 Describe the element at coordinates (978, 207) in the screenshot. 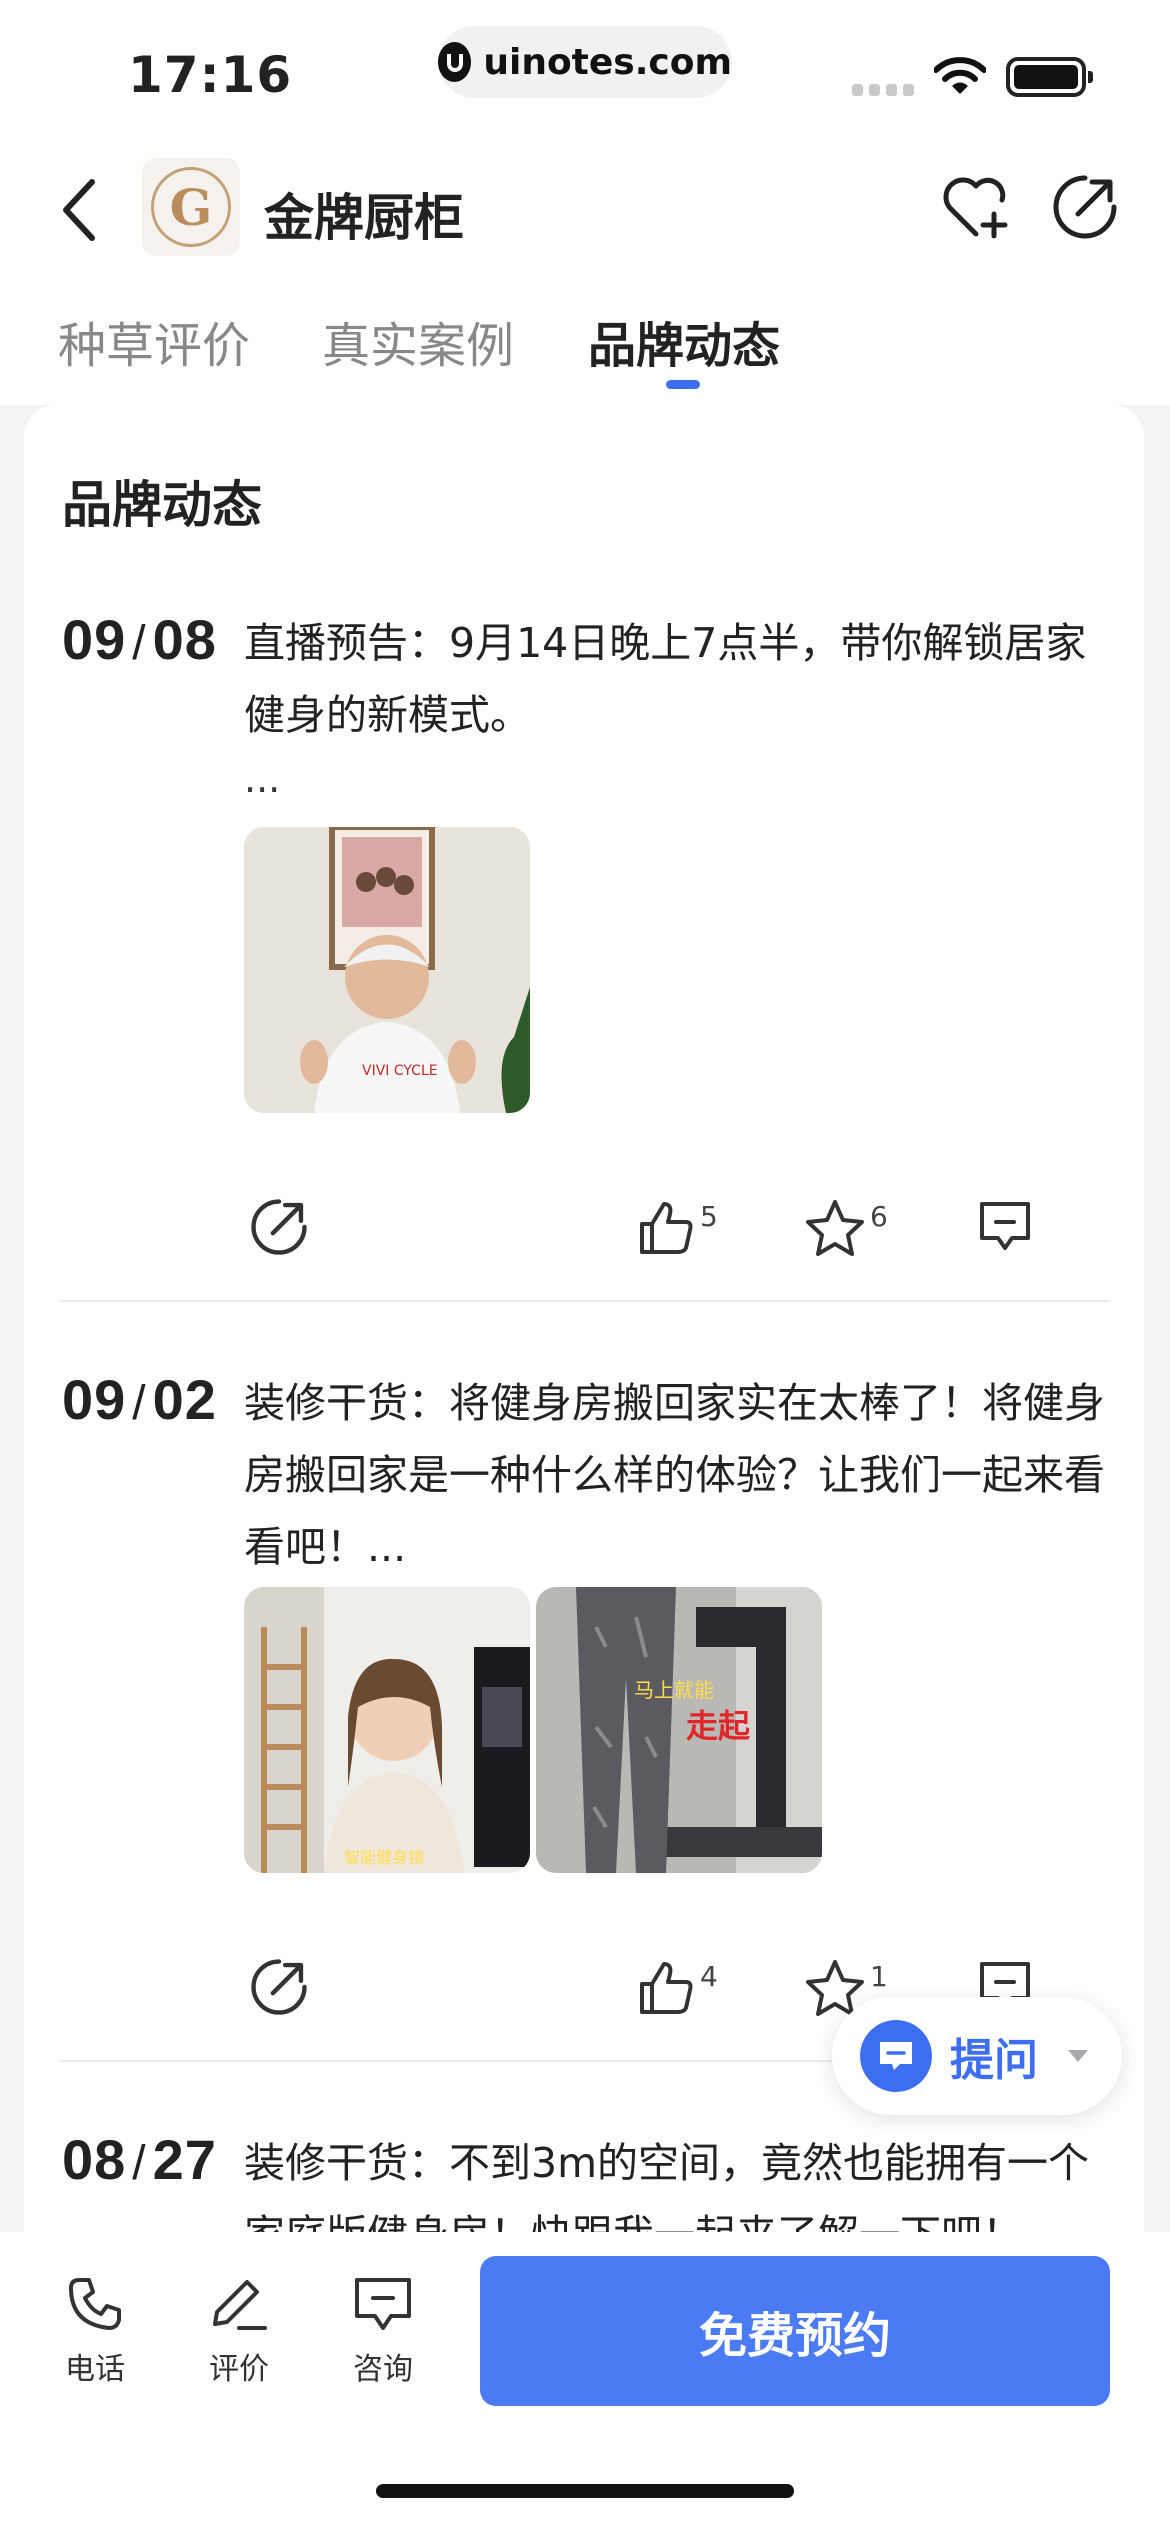

I see `follow-heart-icon` at that location.